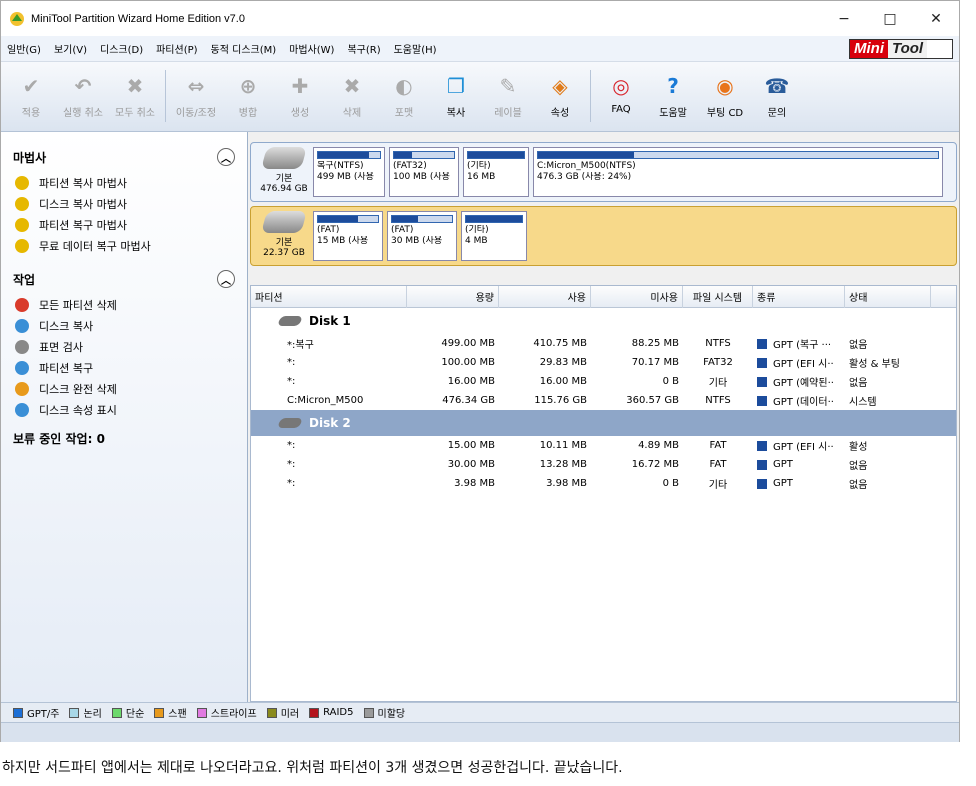  What do you see at coordinates (226, 157) in the screenshot?
I see `collapse-wizard-icon: ︿` at bounding box center [226, 157].